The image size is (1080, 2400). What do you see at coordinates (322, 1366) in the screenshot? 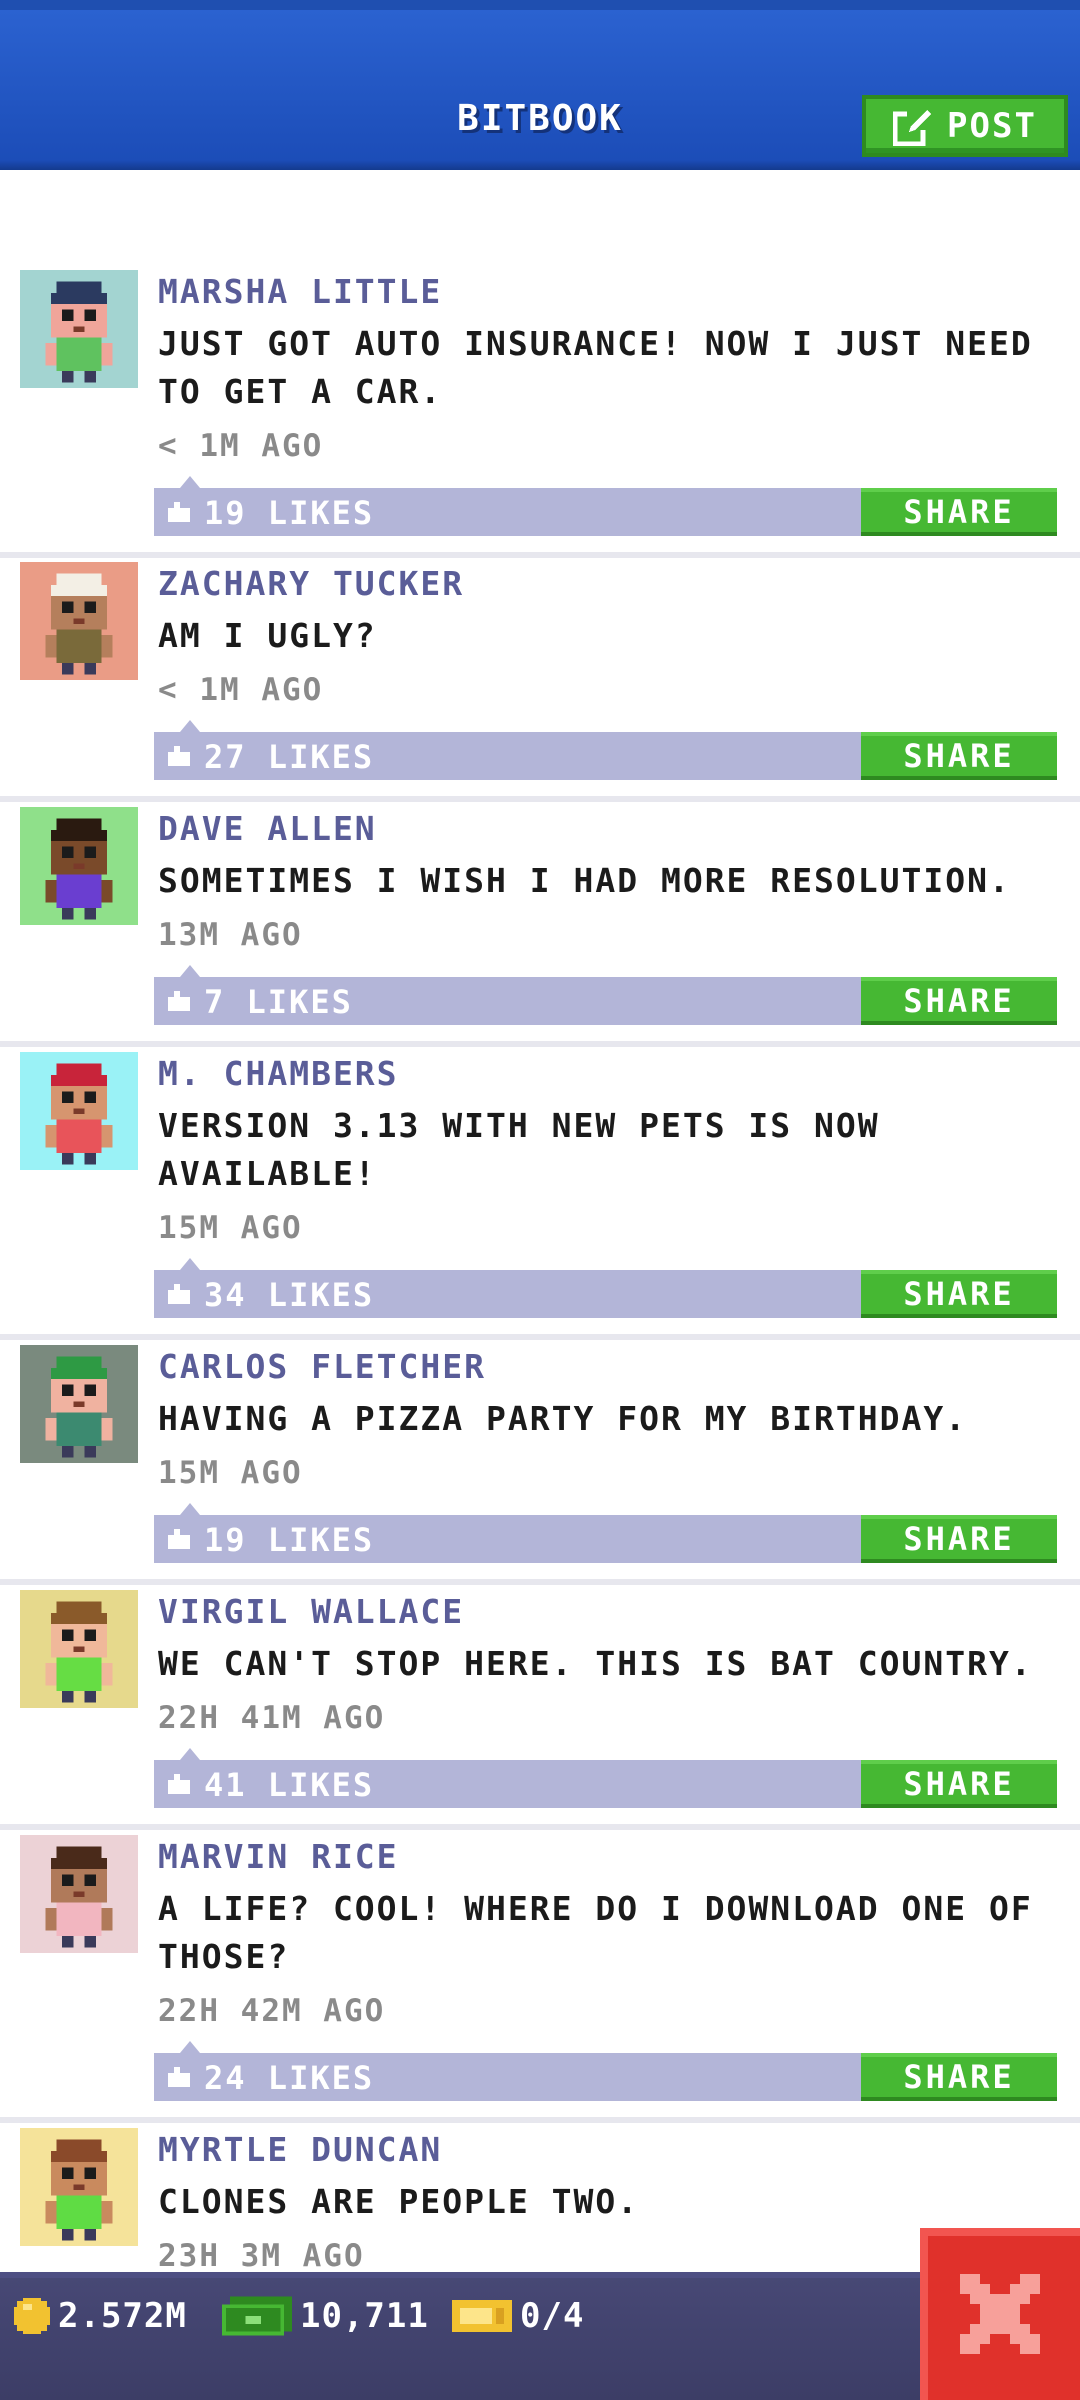
I see `post-author: CARLOS FLETCHER` at bounding box center [322, 1366].